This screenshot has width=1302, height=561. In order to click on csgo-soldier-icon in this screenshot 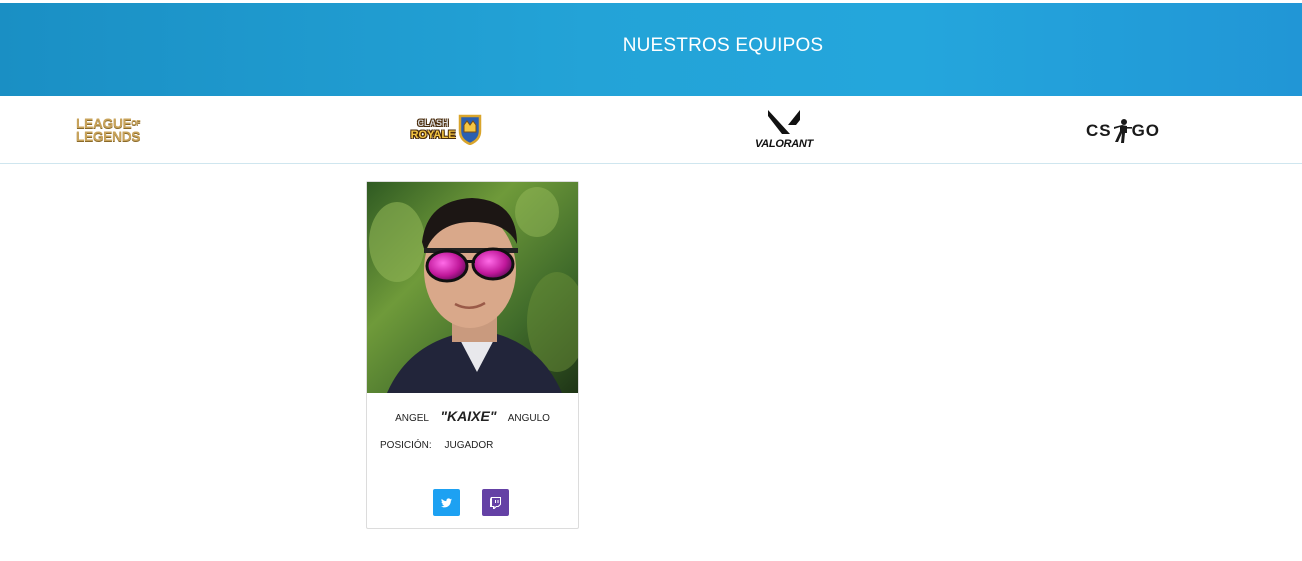, I will do `click(1122, 131)`.